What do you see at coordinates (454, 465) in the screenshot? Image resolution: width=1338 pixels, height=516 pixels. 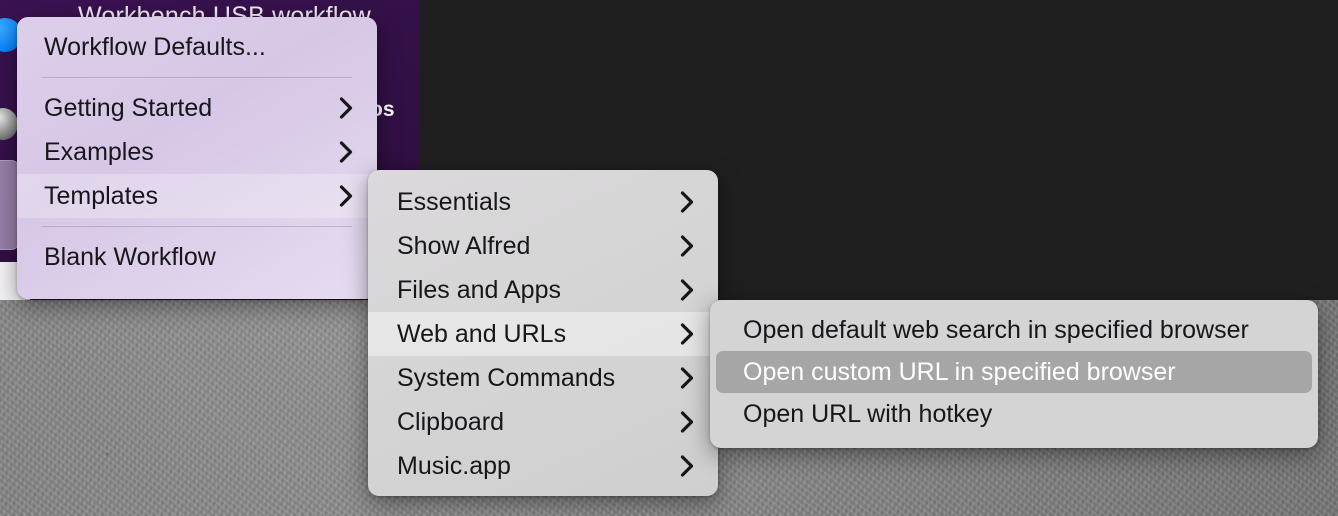 I see `menu-item-label: Music.app` at bounding box center [454, 465].